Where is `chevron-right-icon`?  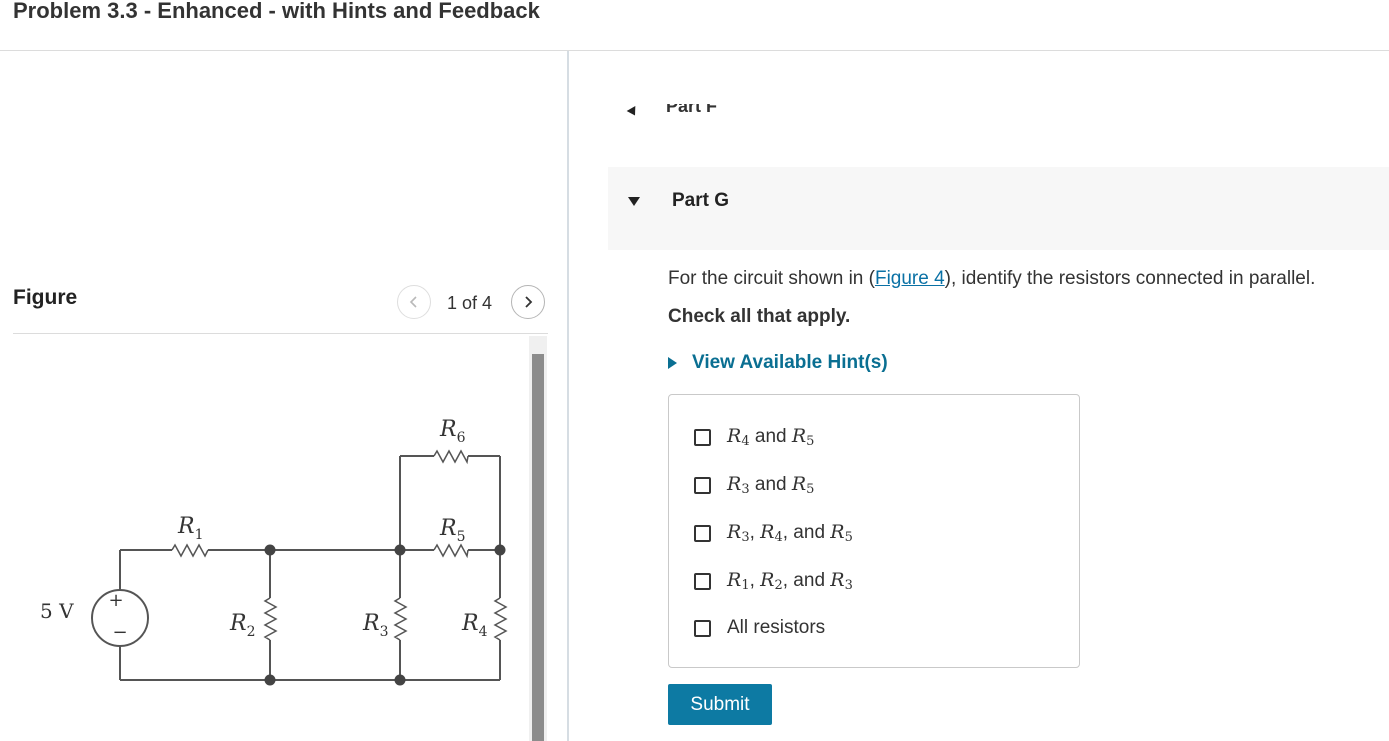 chevron-right-icon is located at coordinates (529, 302).